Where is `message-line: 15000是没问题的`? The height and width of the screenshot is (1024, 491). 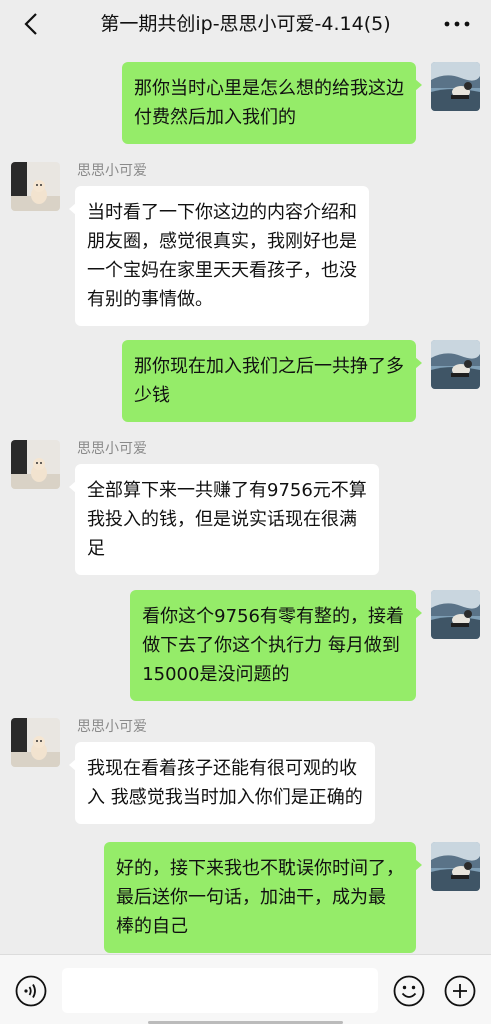
message-line: 15000是没问题的 is located at coordinates (216, 674).